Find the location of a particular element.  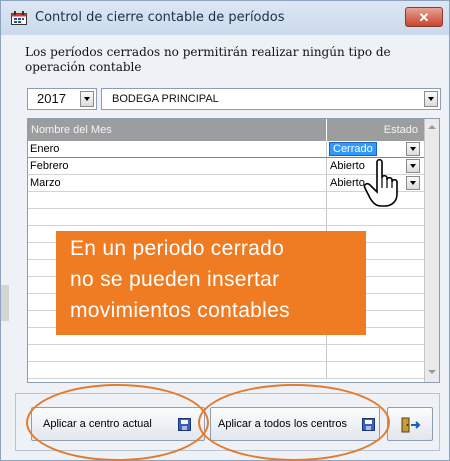

scroll-up-icon is located at coordinates (432, 127).